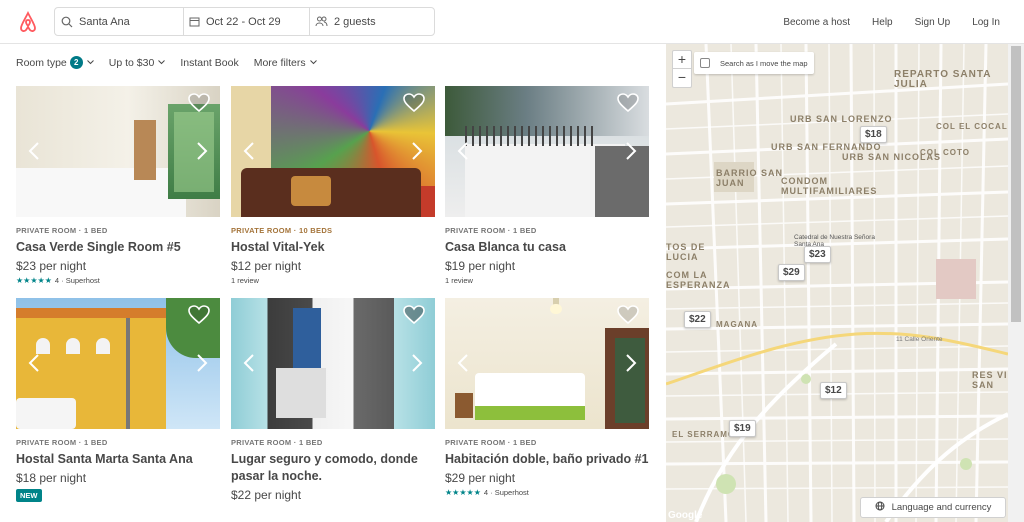 This screenshot has width=1024, height=522. Describe the element at coordinates (945, 152) in the screenshot. I see `map-label: COL COTO` at that location.